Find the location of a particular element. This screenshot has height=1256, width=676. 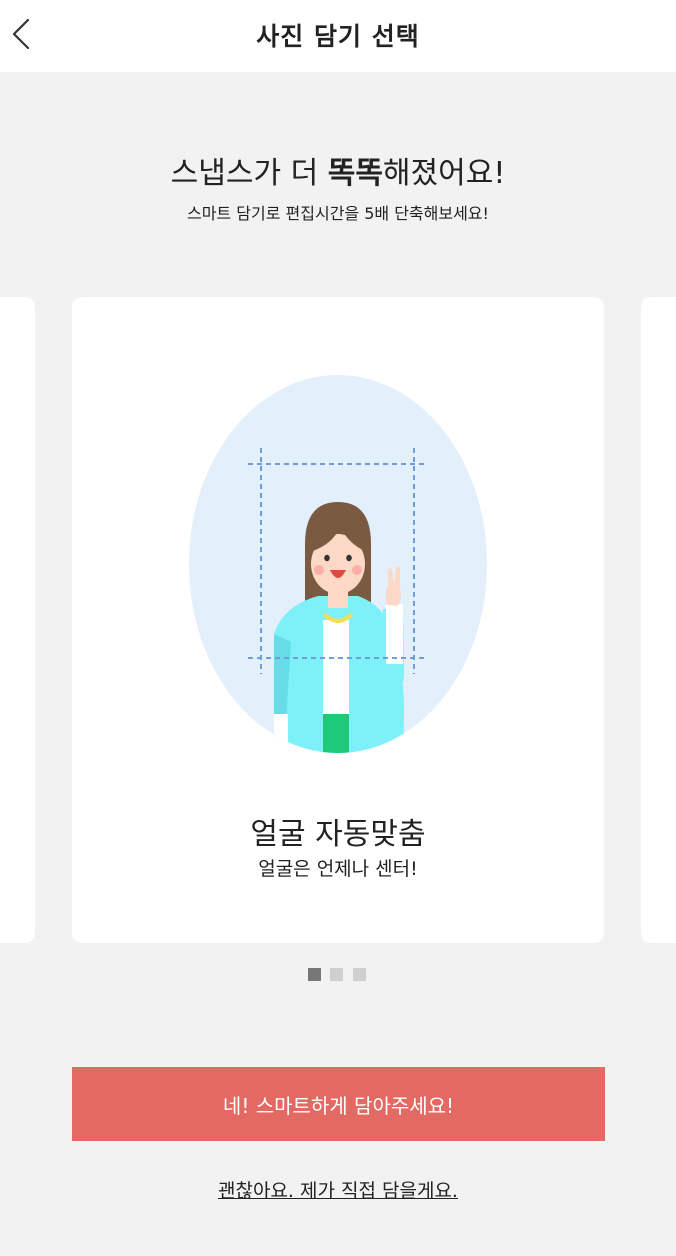

app-header: 사진 담기 선택 is located at coordinates (338, 36).